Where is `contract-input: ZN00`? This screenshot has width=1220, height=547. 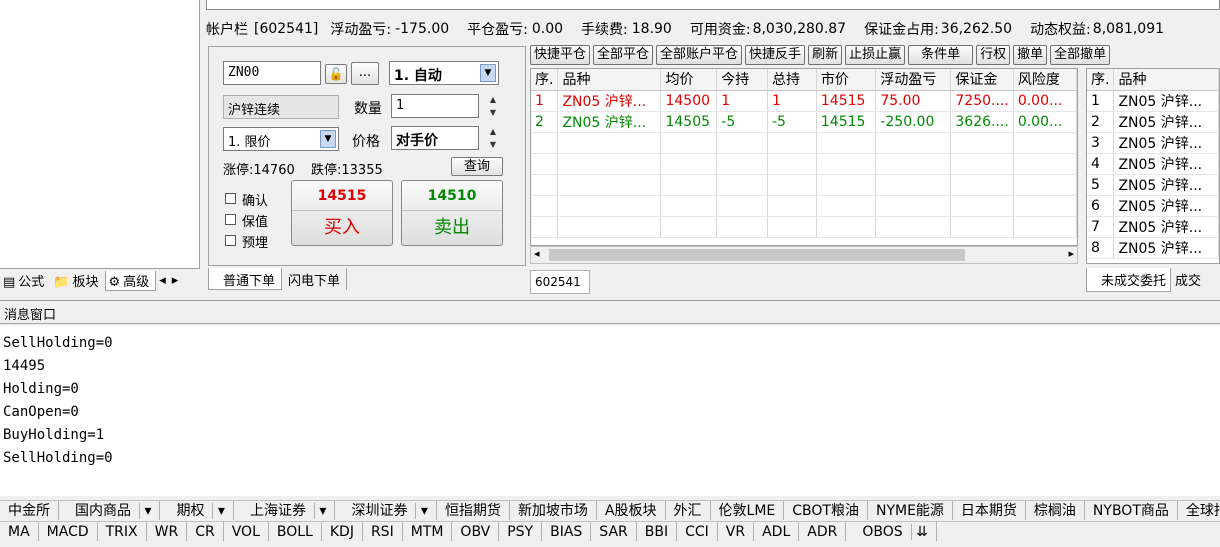
contract-input: ZN00 is located at coordinates (272, 73).